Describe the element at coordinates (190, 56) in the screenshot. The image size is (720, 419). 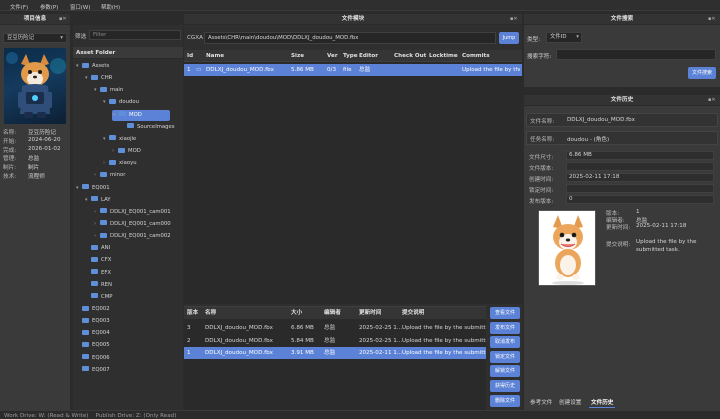
I see `column-header: Id` at that location.